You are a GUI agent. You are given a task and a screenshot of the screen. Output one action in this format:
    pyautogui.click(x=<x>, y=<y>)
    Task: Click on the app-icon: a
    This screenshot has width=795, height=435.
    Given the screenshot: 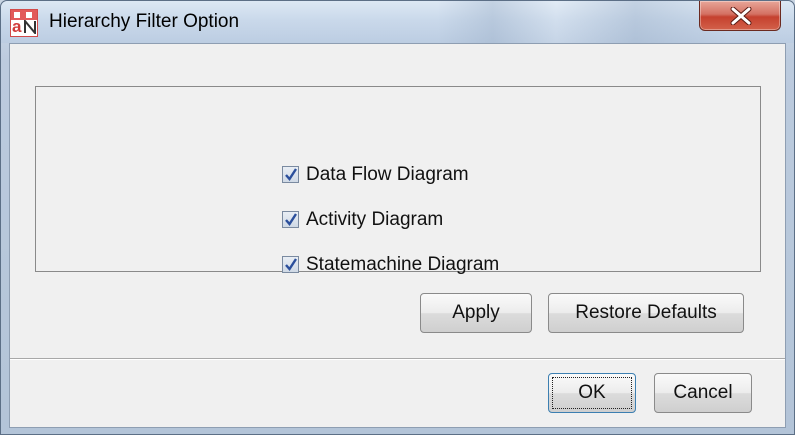 What is the action you would take?
    pyautogui.click(x=24, y=23)
    